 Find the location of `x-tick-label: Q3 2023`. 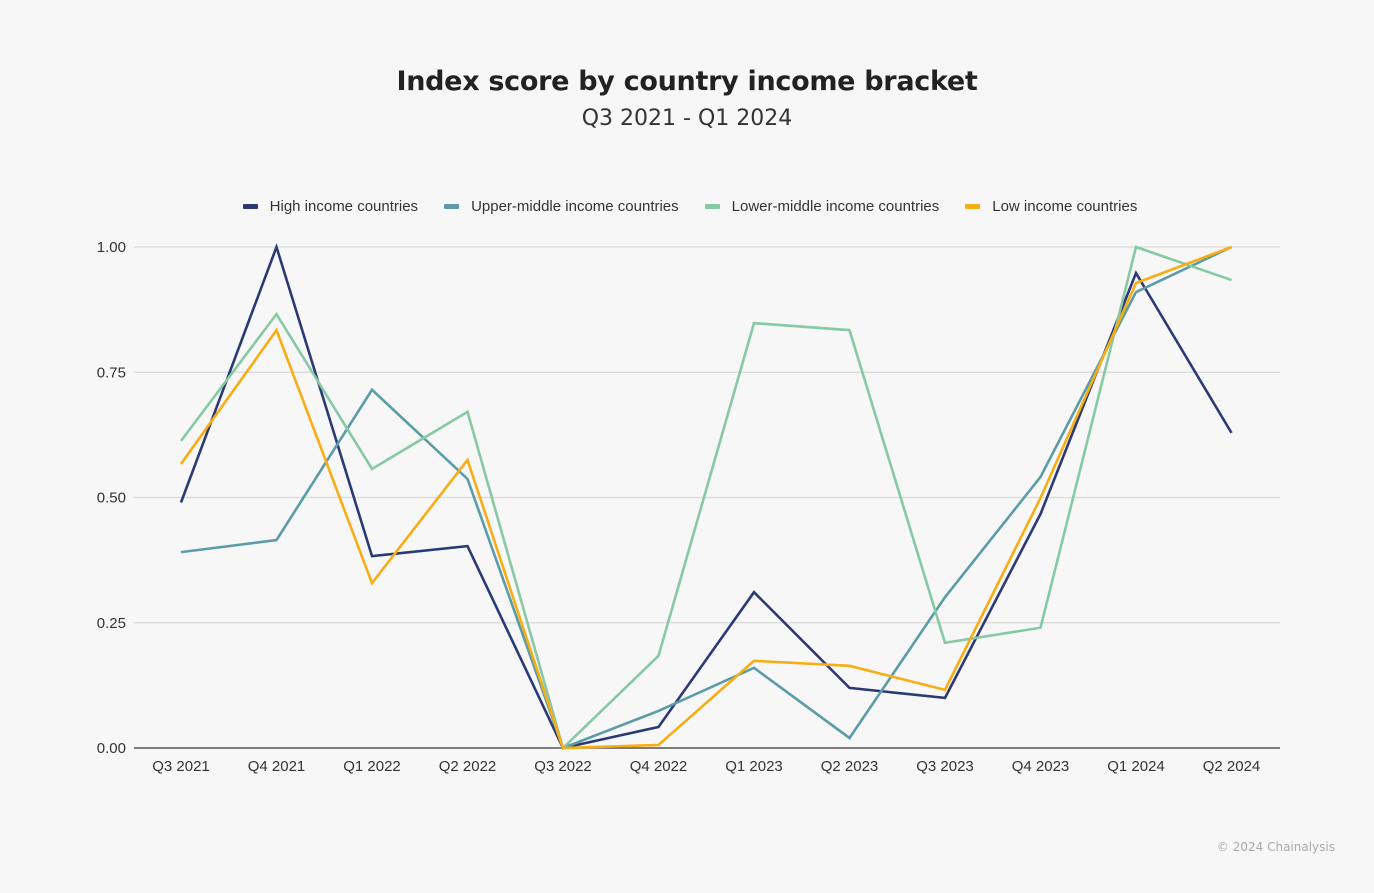

x-tick-label: Q3 2023 is located at coordinates (945, 766).